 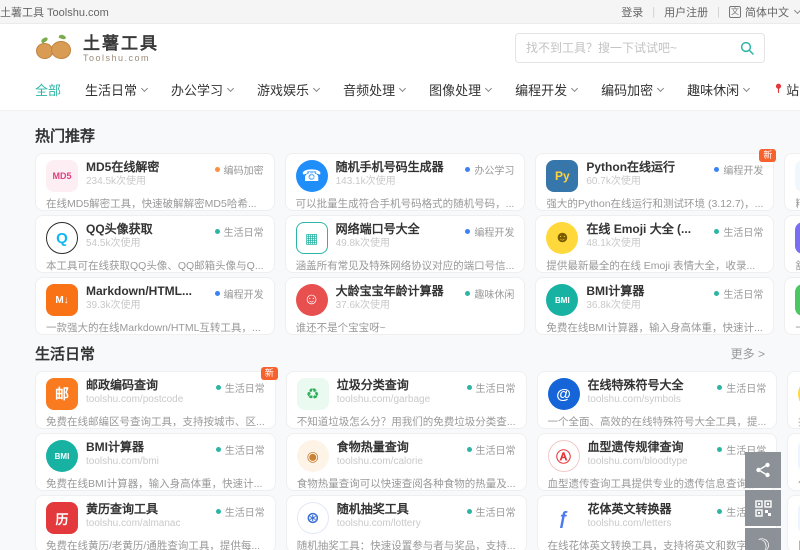 I want to click on nav-item-7: 编码加密, so click(x=633, y=89).